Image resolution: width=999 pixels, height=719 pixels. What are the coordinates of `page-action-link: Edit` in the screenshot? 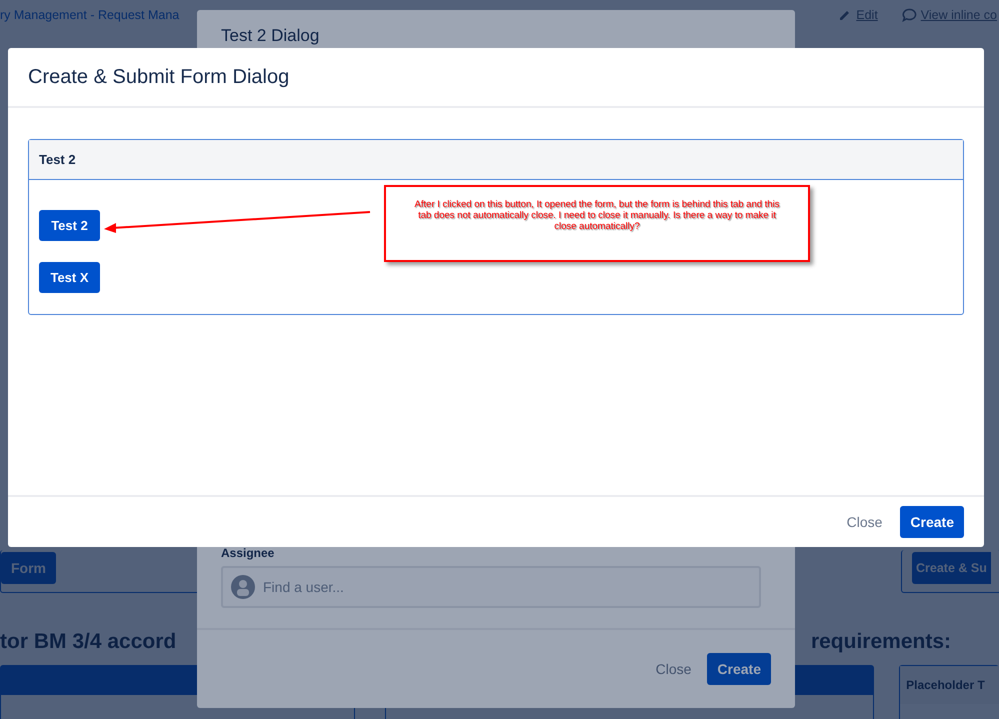 It's located at (858, 15).